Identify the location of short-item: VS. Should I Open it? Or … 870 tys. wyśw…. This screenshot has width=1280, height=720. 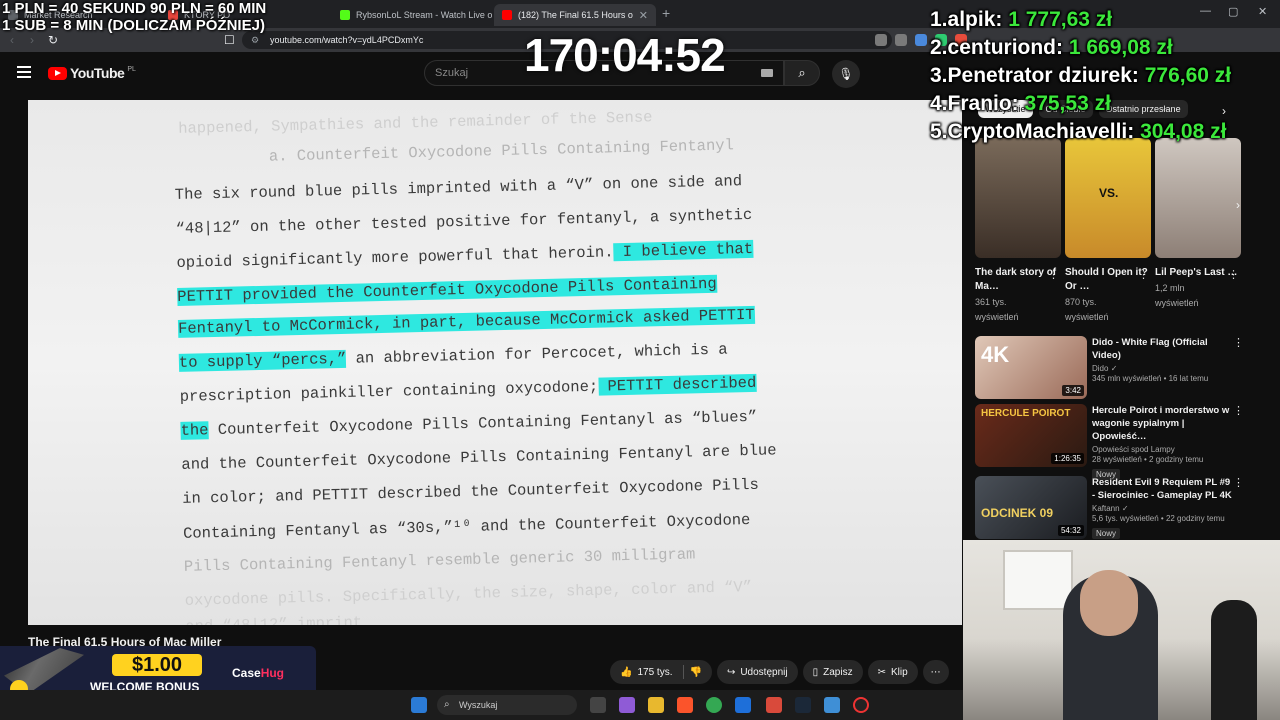
(1108, 231).